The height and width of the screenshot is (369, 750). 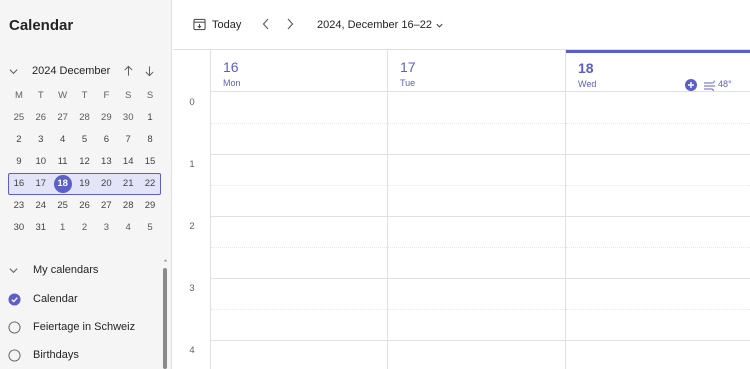 I want to click on mini-day: 21, so click(x=128, y=184).